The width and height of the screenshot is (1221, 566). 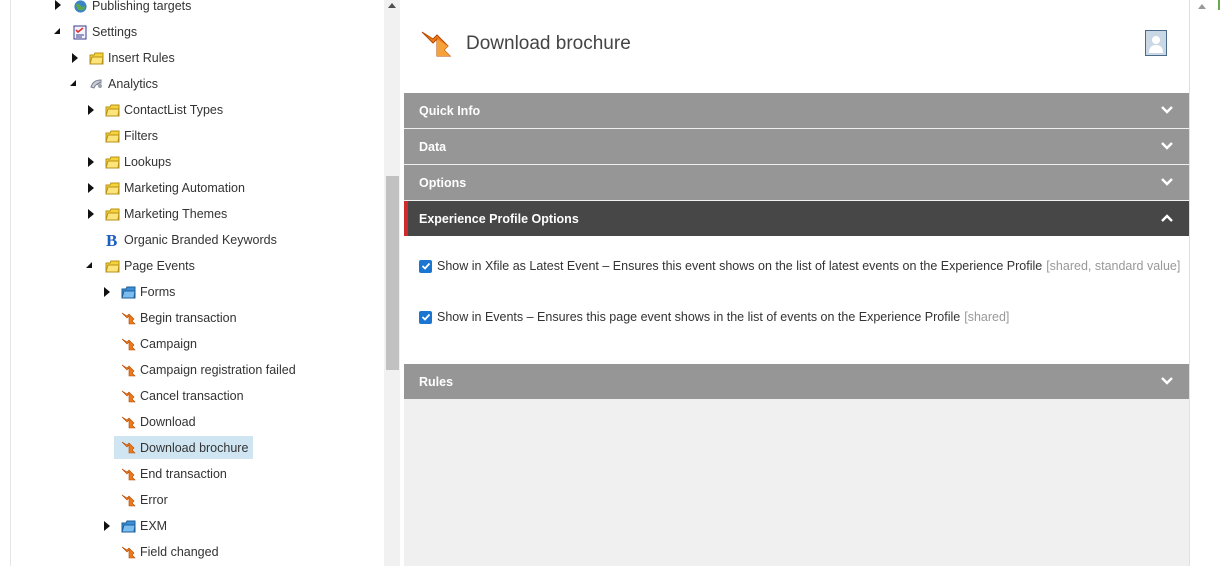 I want to click on tree-item-organic-branded-keywords: B Organic Branded Keywords, so click(x=190, y=240).